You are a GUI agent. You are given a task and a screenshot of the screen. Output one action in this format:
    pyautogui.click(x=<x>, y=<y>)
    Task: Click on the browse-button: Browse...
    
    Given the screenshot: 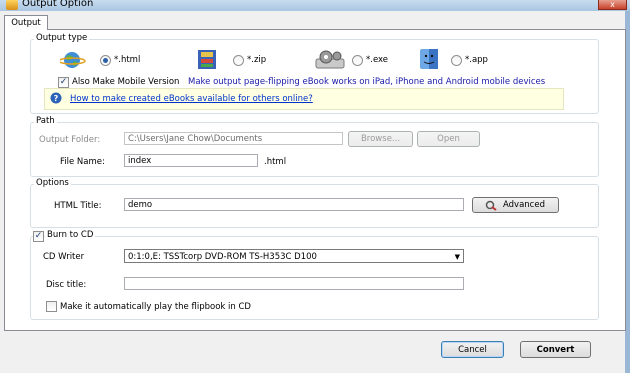 What is the action you would take?
    pyautogui.click(x=380, y=139)
    